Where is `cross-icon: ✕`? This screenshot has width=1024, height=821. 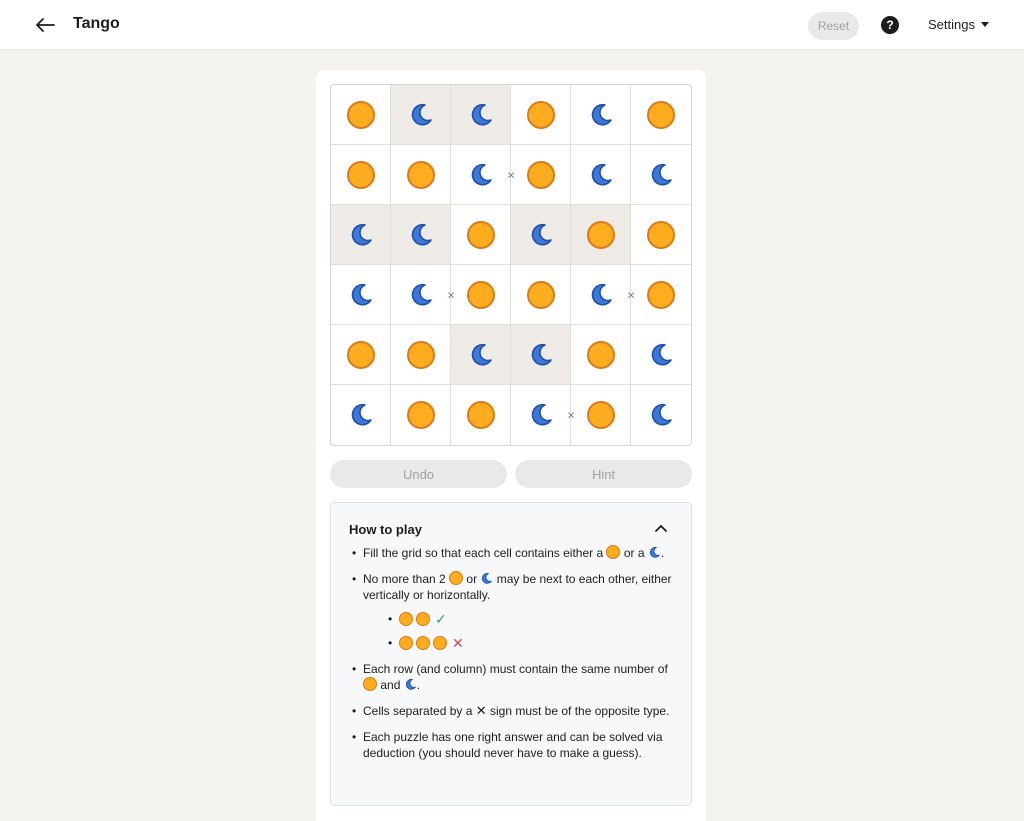 cross-icon: ✕ is located at coordinates (458, 643).